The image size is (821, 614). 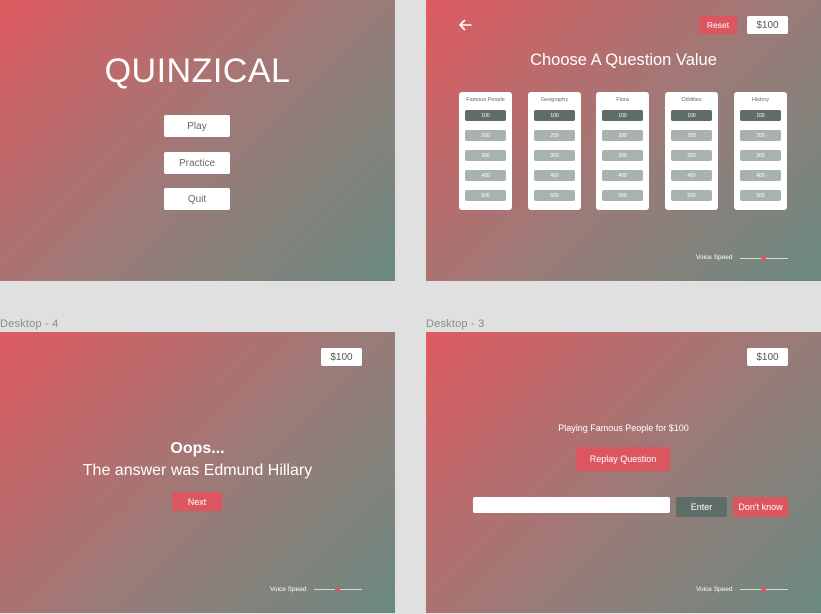 I want to click on enter-button: Enter, so click(x=701, y=507).